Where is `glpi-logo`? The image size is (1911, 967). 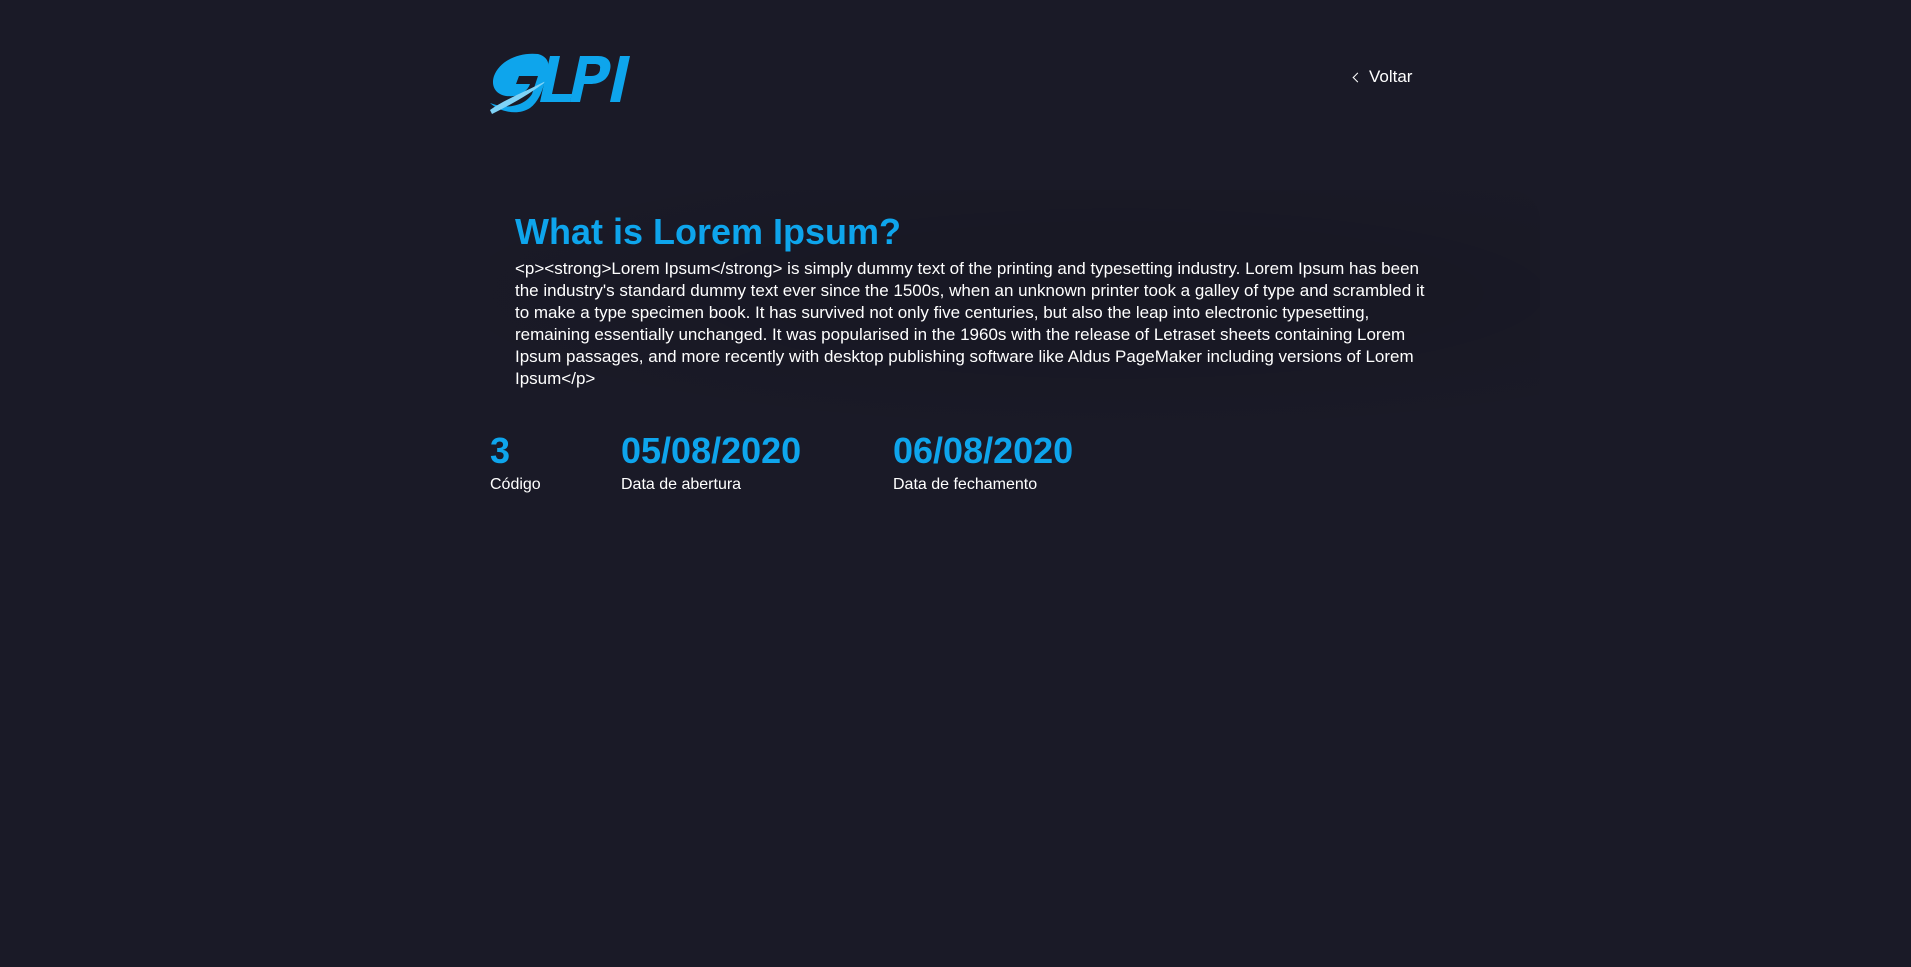
glpi-logo is located at coordinates (565, 83).